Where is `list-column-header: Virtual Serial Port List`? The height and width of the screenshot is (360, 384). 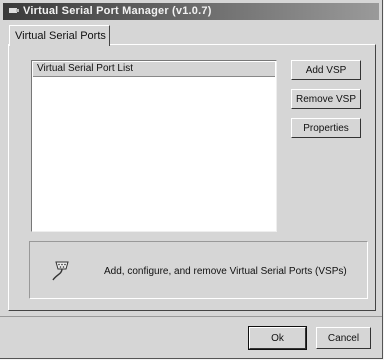 list-column-header: Virtual Serial Port List is located at coordinates (154, 69).